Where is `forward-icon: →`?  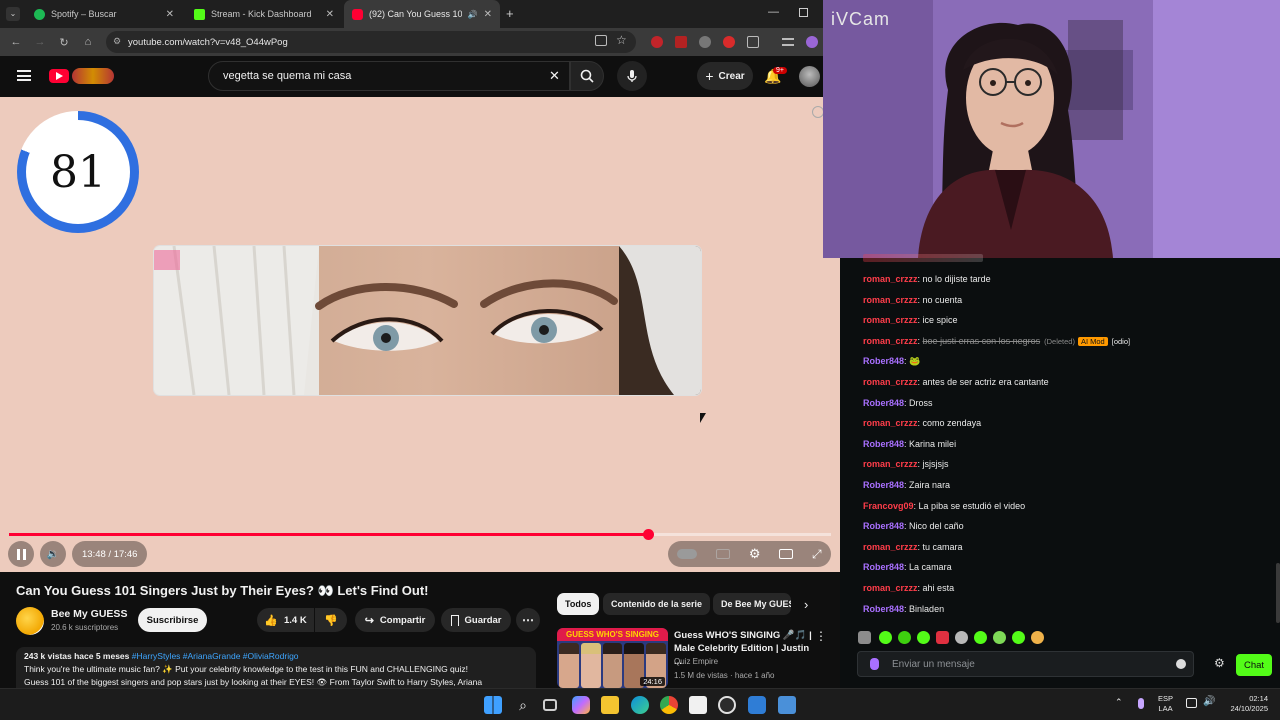
forward-icon: → is located at coordinates (40, 42).